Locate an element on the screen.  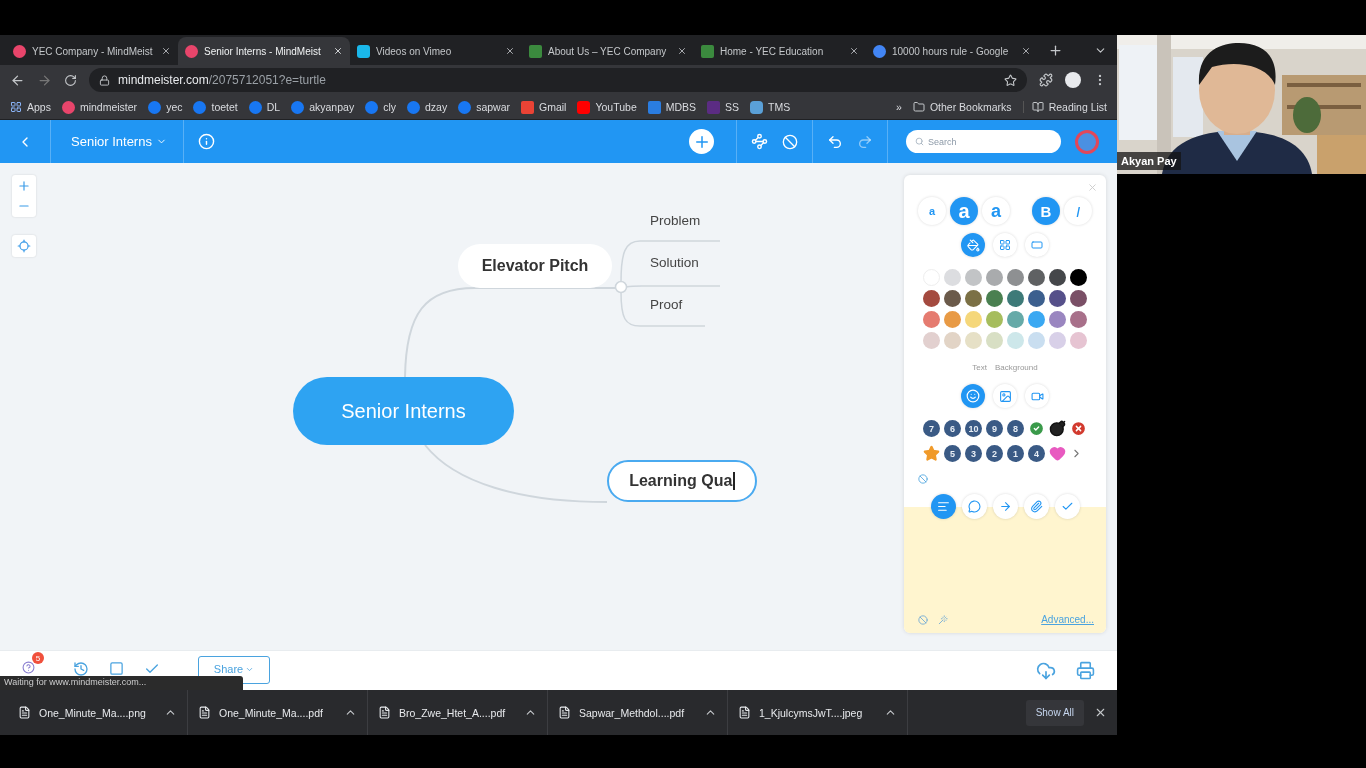
bookmark-link: SS is located at coordinates (732, 107).